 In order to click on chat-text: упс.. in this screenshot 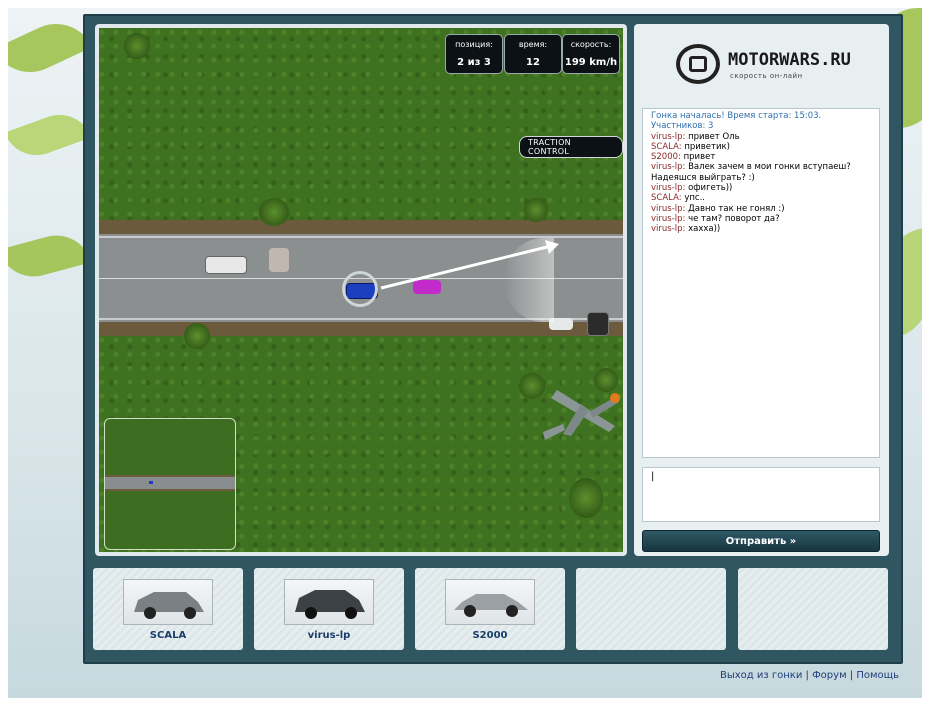, I will do `click(694, 198)`.